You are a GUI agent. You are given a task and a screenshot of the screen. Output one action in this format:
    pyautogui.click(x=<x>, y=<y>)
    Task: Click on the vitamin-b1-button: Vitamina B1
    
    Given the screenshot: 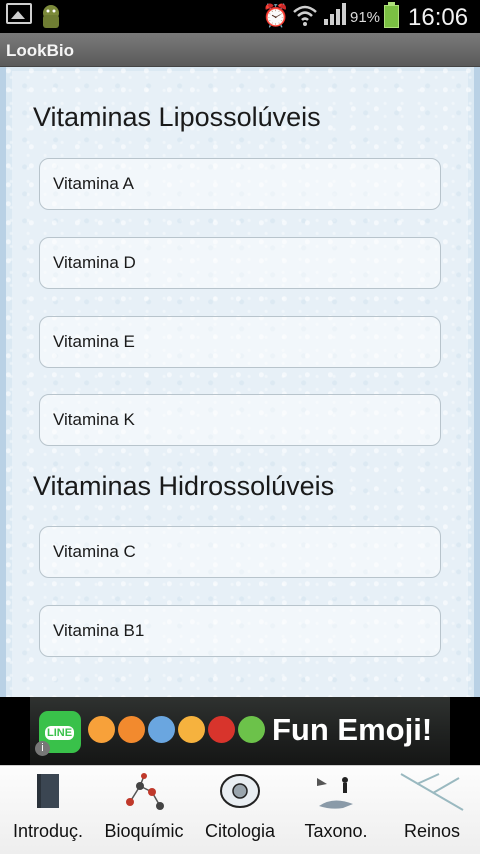 What is the action you would take?
    pyautogui.click(x=240, y=631)
    